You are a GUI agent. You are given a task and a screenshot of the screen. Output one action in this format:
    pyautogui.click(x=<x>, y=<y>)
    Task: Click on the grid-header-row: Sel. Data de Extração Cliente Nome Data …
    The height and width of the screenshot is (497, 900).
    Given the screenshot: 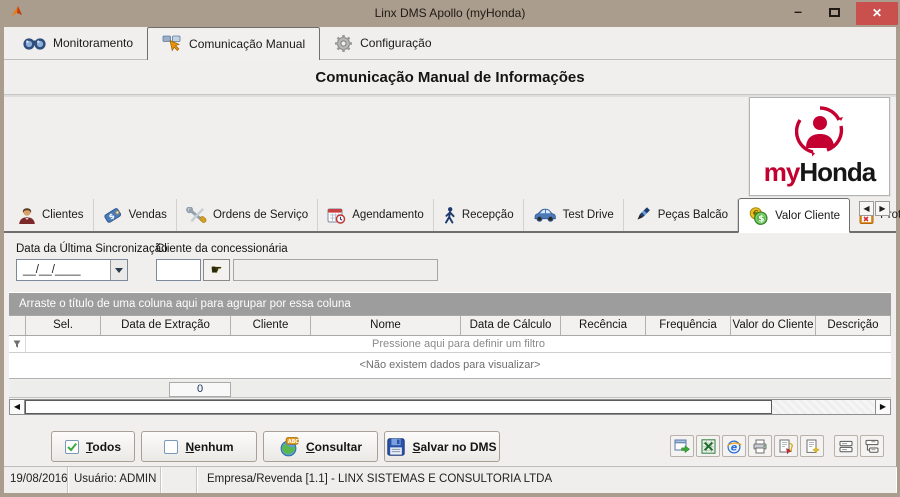 What is the action you would take?
    pyautogui.click(x=450, y=325)
    